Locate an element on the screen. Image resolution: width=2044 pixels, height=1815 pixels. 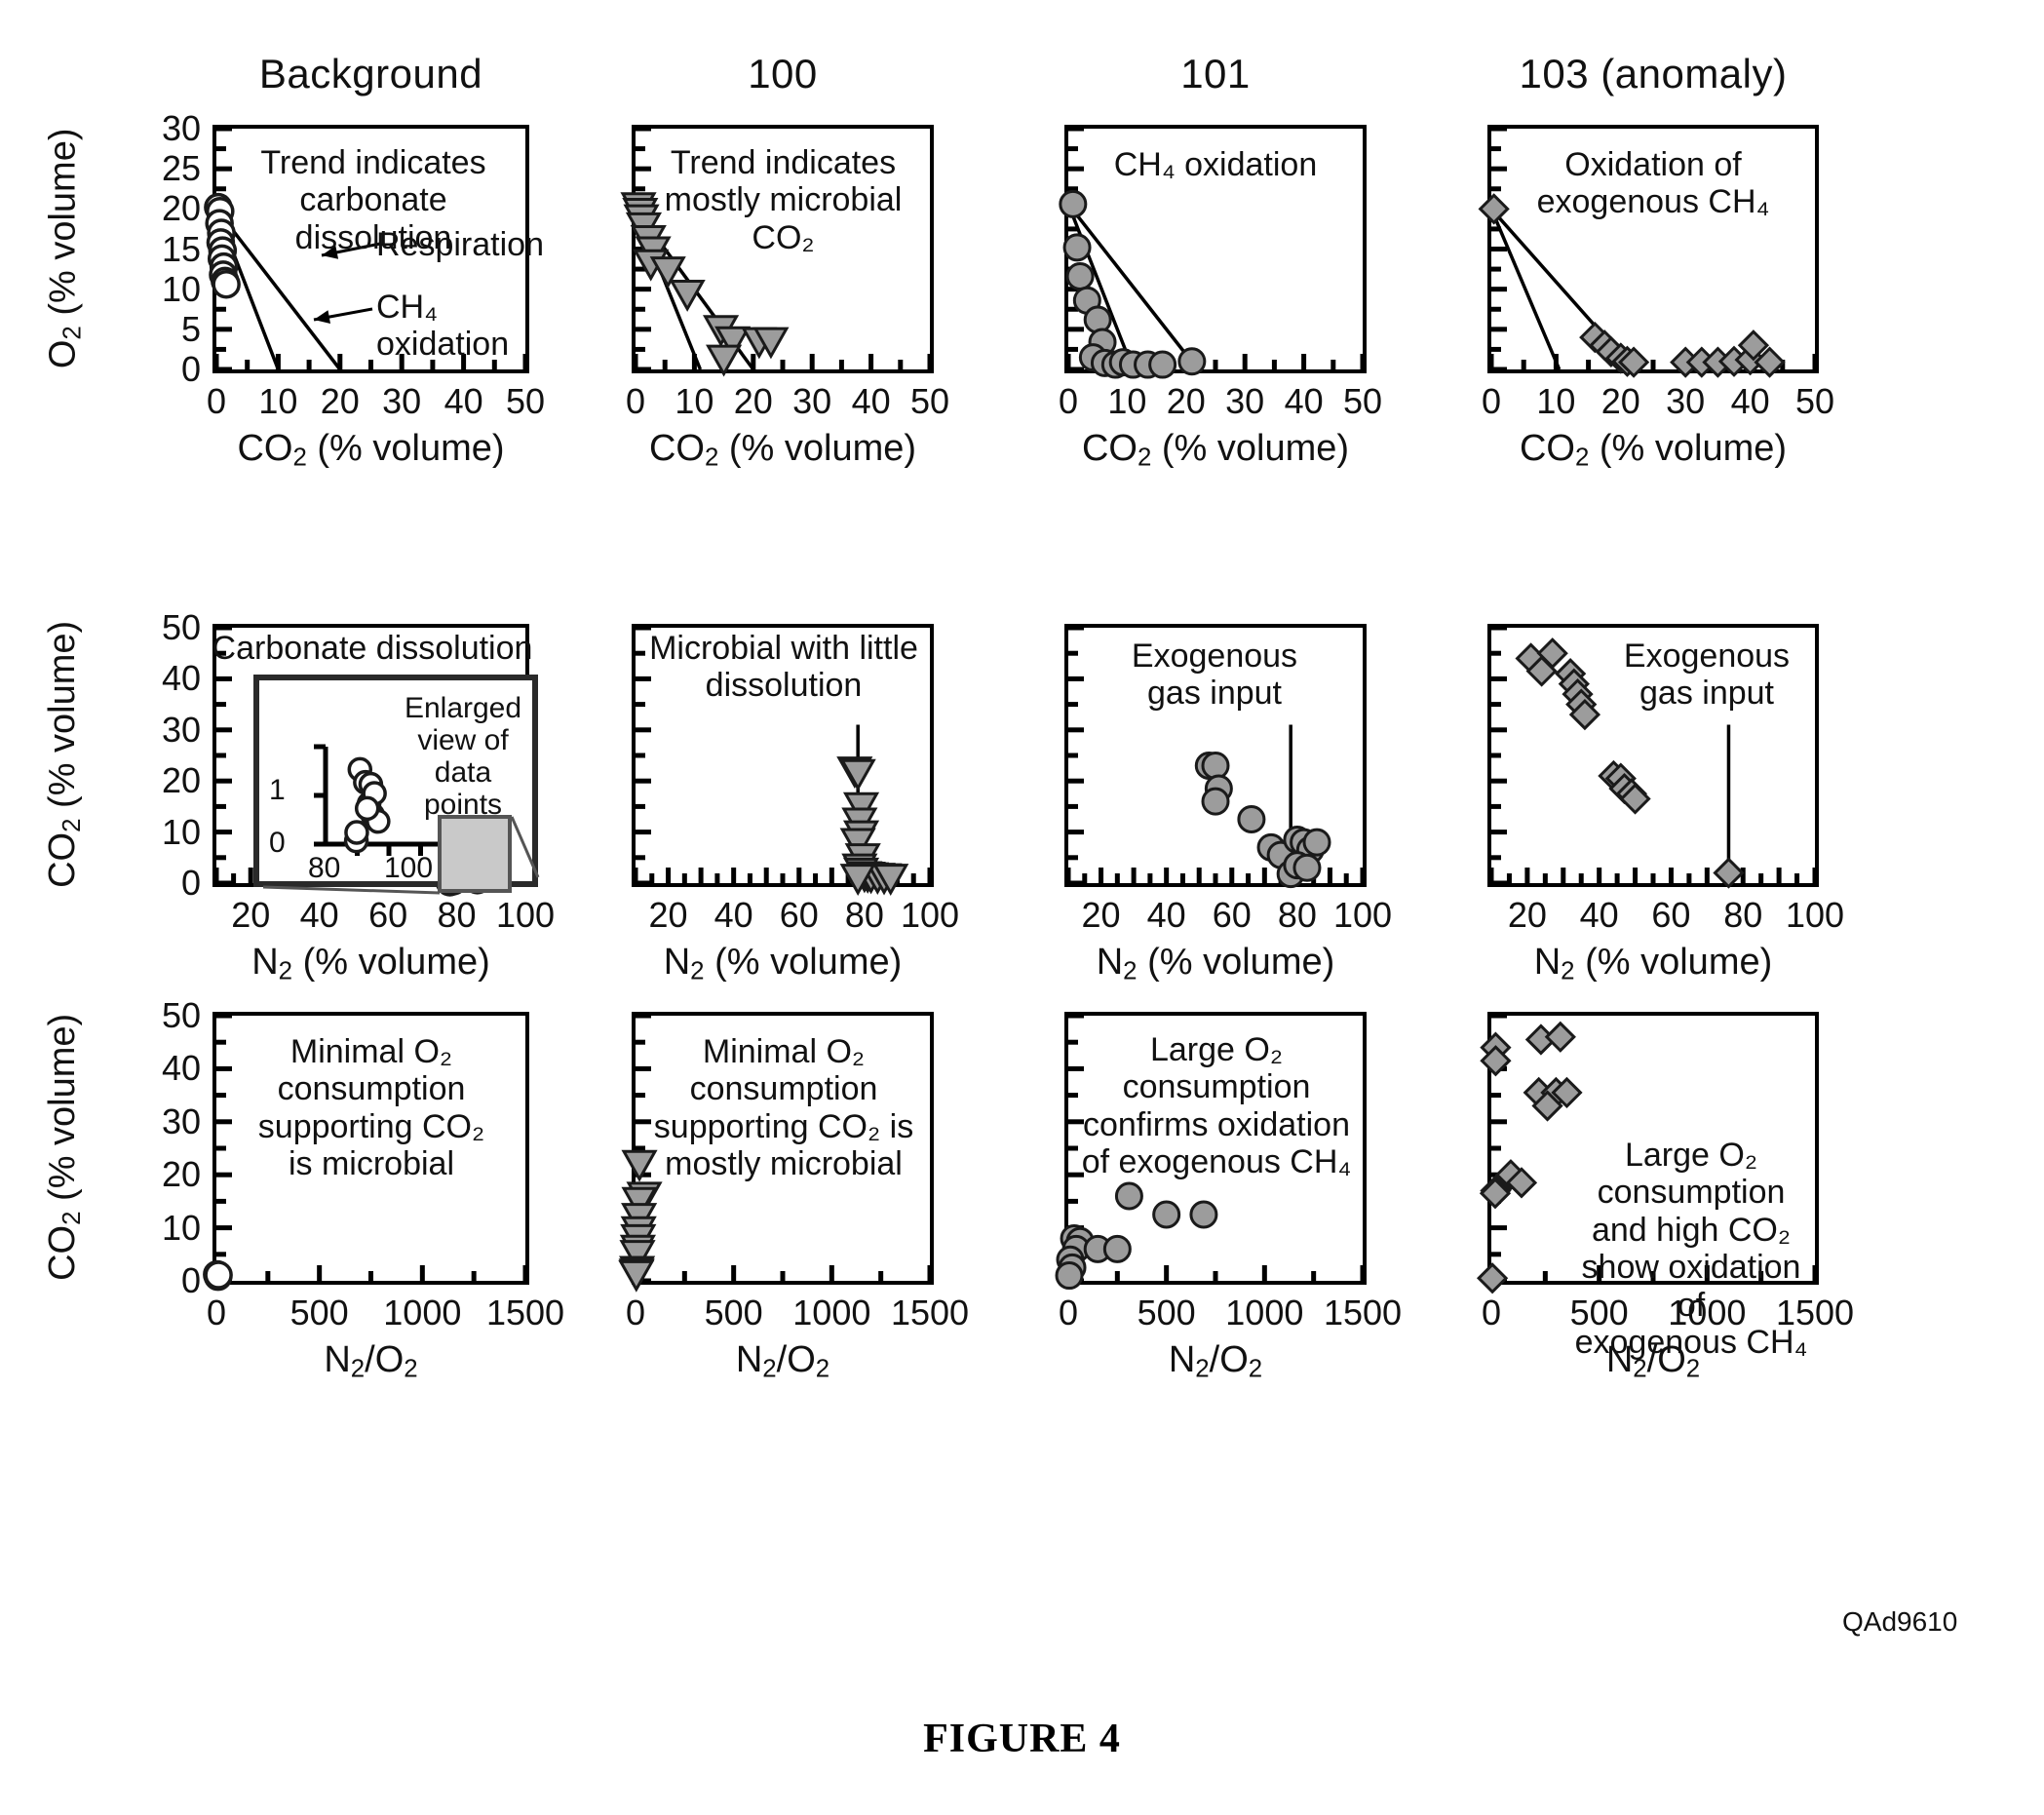
plot-canvas-r2c3 is located at coordinates (1215, 757).